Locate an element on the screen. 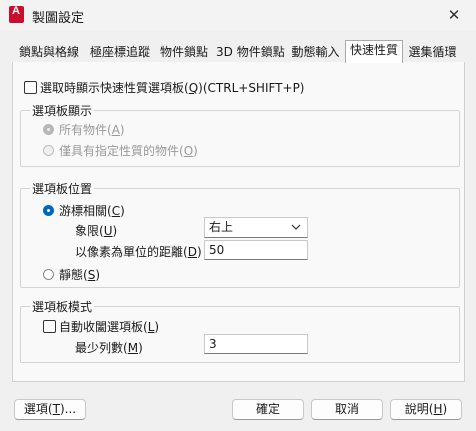  ok-button: 確定 is located at coordinates (268, 409).